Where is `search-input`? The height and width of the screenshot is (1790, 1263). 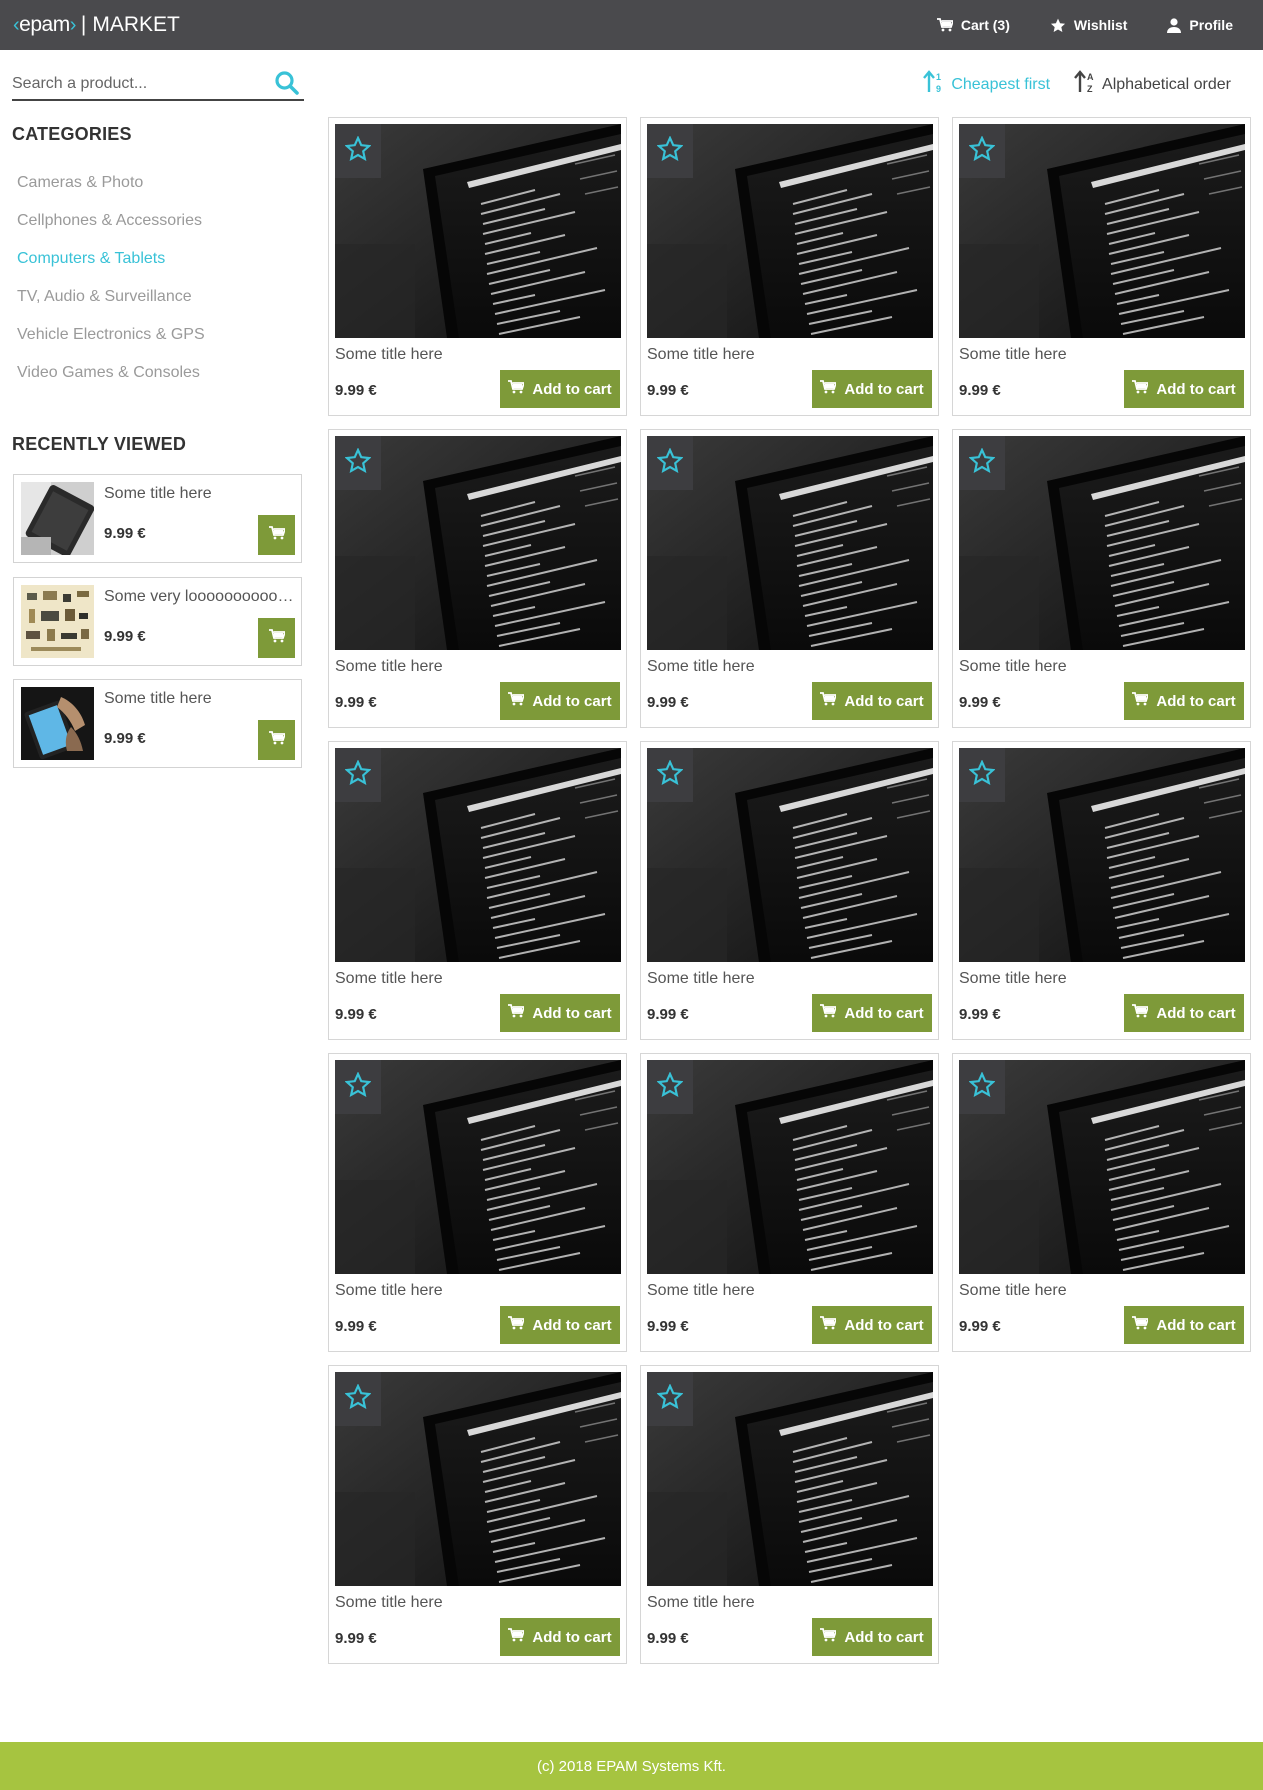 search-input is located at coordinates (137, 84).